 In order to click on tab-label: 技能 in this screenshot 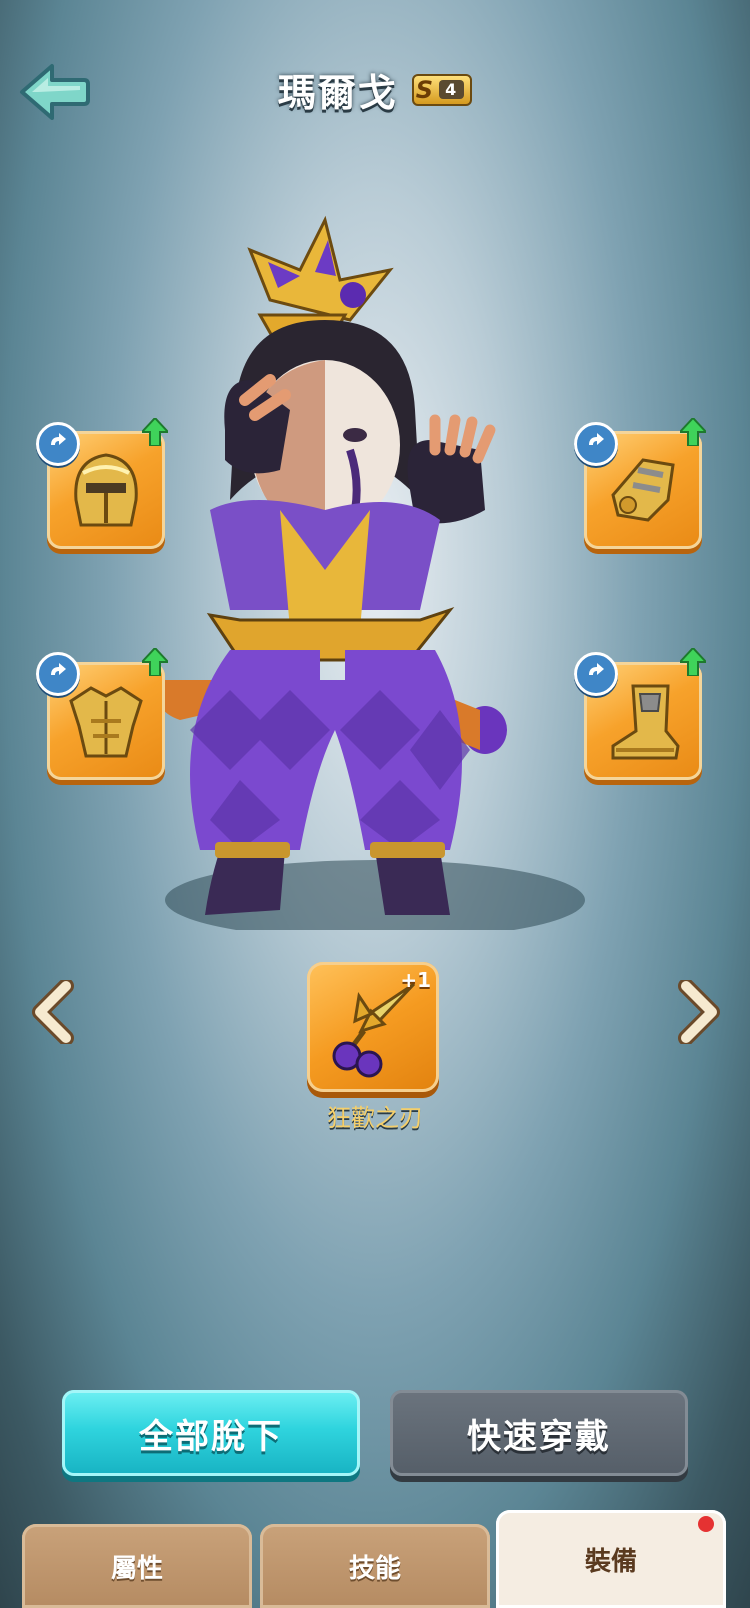, I will do `click(374, 1568)`.